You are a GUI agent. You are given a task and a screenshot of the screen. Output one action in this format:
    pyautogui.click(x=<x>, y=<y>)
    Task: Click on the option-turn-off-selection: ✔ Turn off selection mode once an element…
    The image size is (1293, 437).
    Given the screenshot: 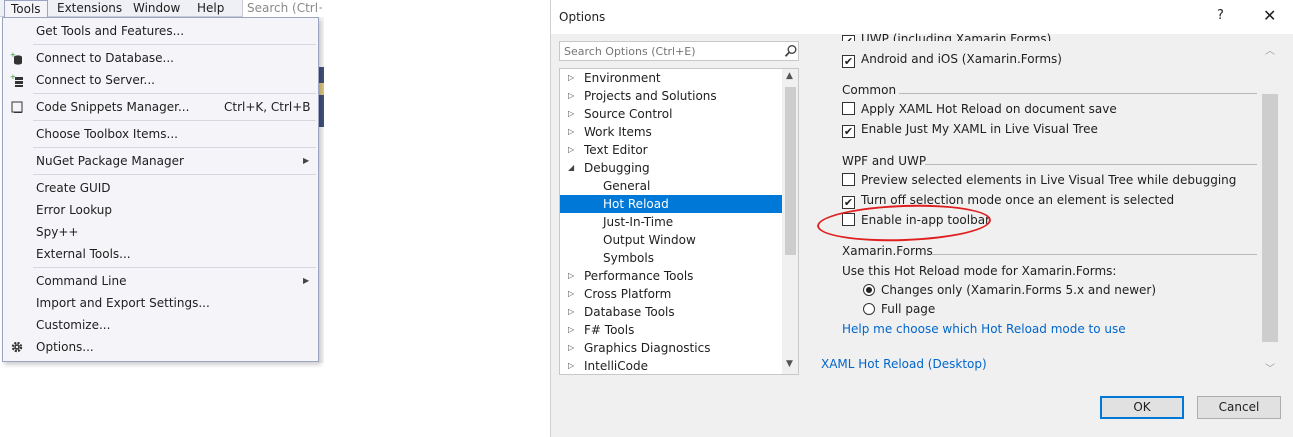 What is the action you would take?
    pyautogui.click(x=1008, y=201)
    